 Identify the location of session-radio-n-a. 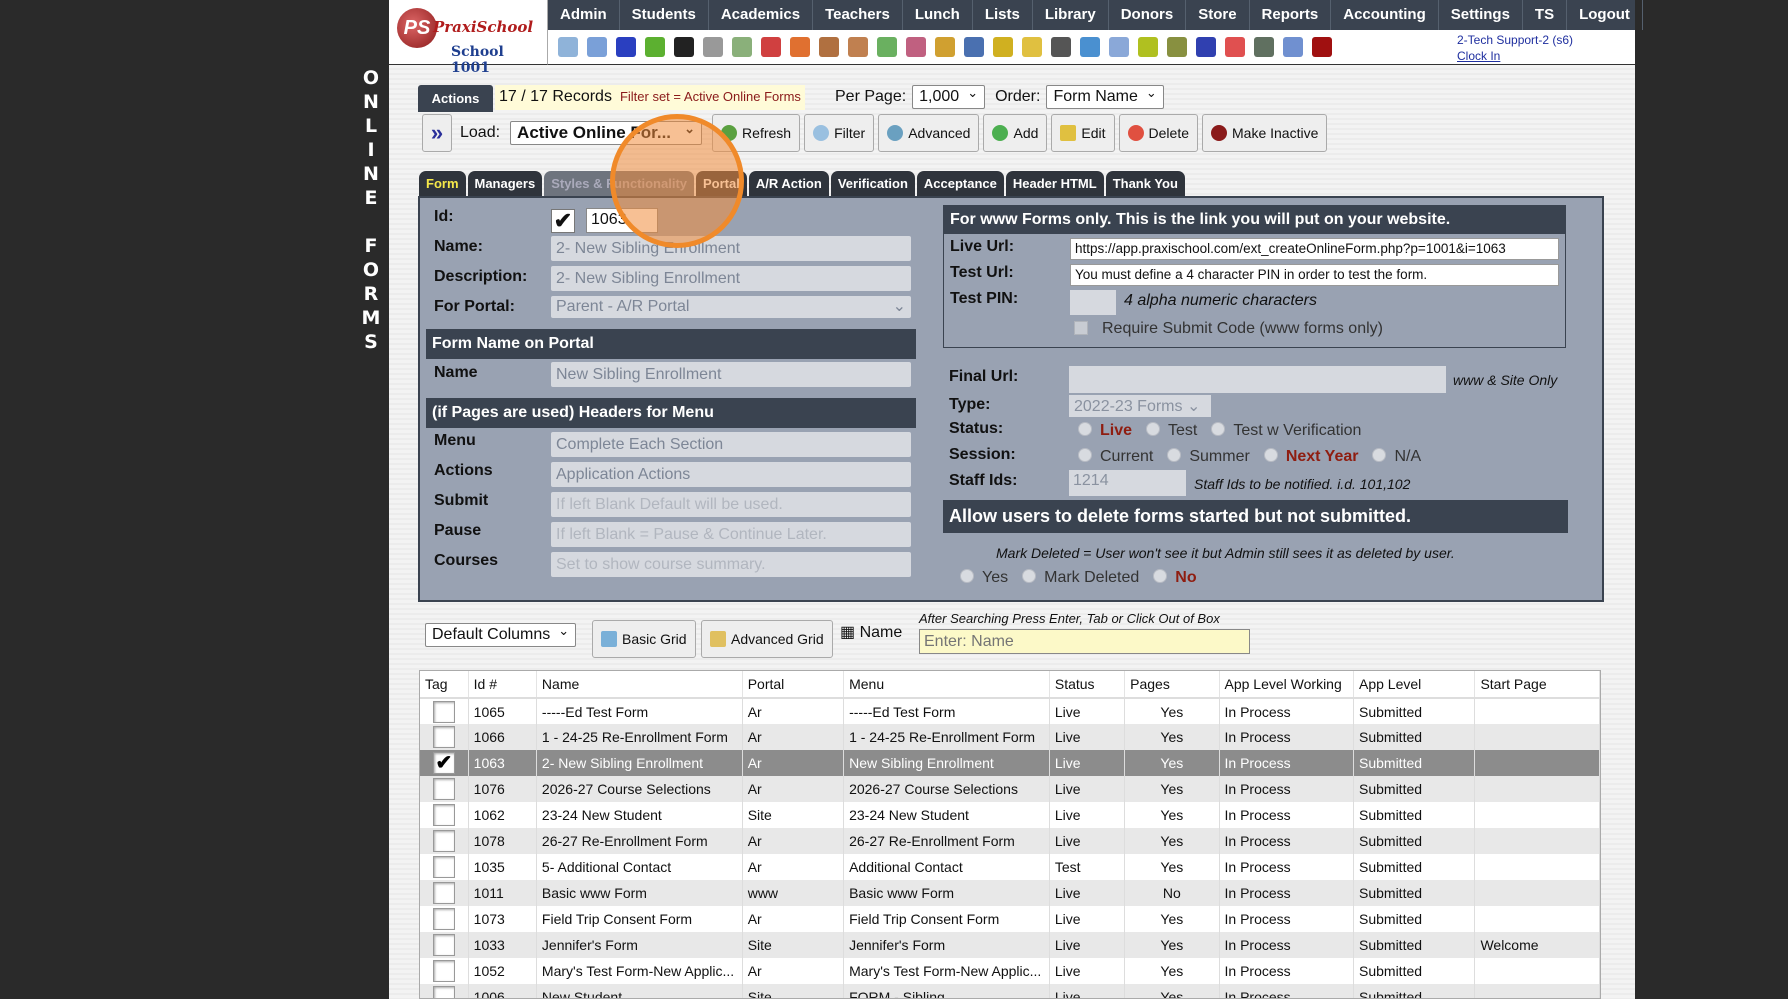
(1379, 455).